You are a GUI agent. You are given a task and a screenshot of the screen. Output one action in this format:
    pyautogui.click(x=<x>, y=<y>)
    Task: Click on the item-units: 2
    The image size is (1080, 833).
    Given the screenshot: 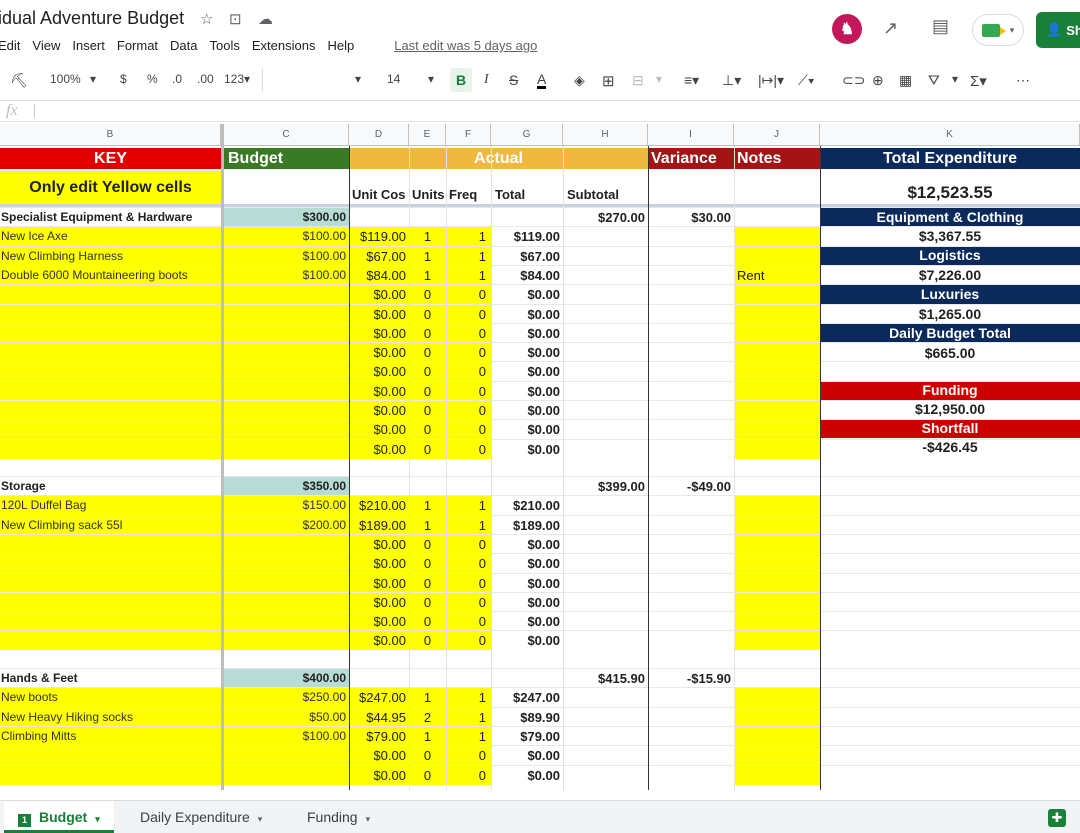 What is the action you would take?
    pyautogui.click(x=427, y=717)
    